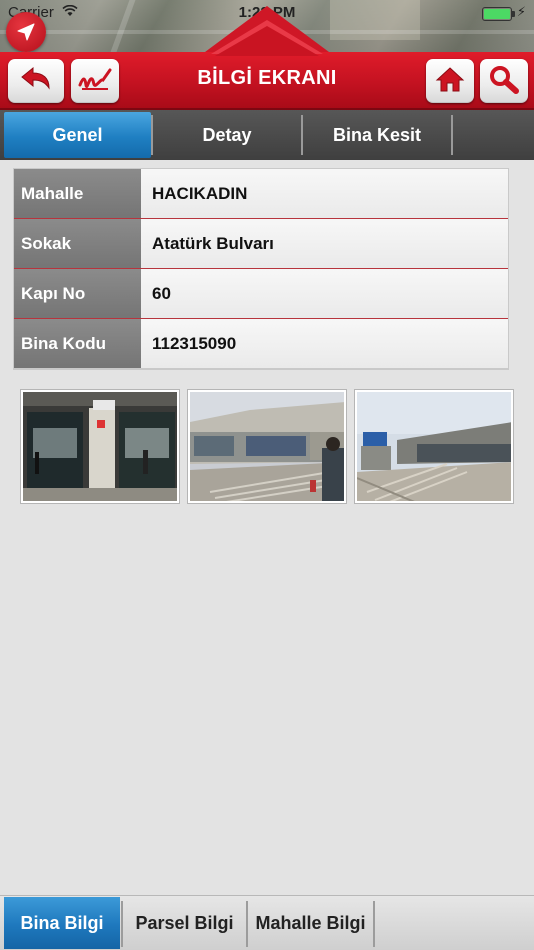 Image resolution: width=534 pixels, height=950 pixels. Describe the element at coordinates (62, 923) in the screenshot. I see `tab-bina-bilgi: Bina Bilgi` at that location.